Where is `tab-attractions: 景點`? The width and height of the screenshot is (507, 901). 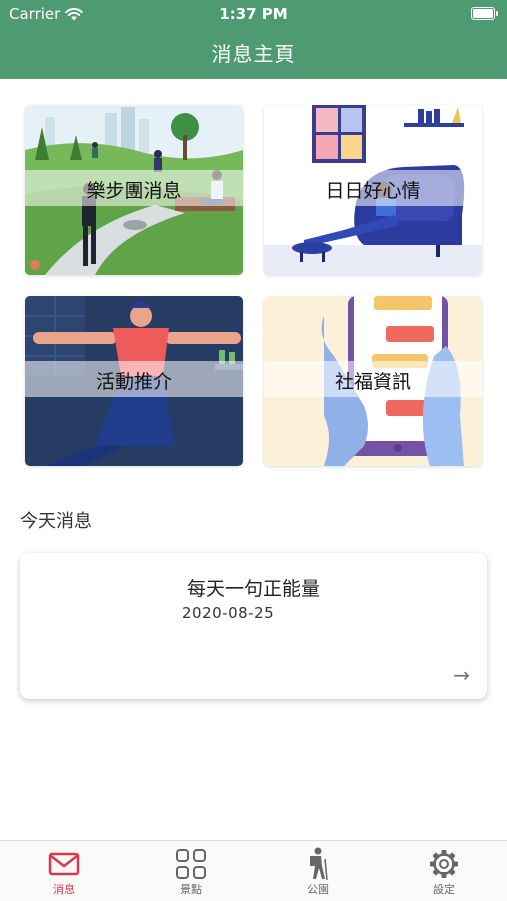 tab-attractions: 景點 is located at coordinates (191, 872).